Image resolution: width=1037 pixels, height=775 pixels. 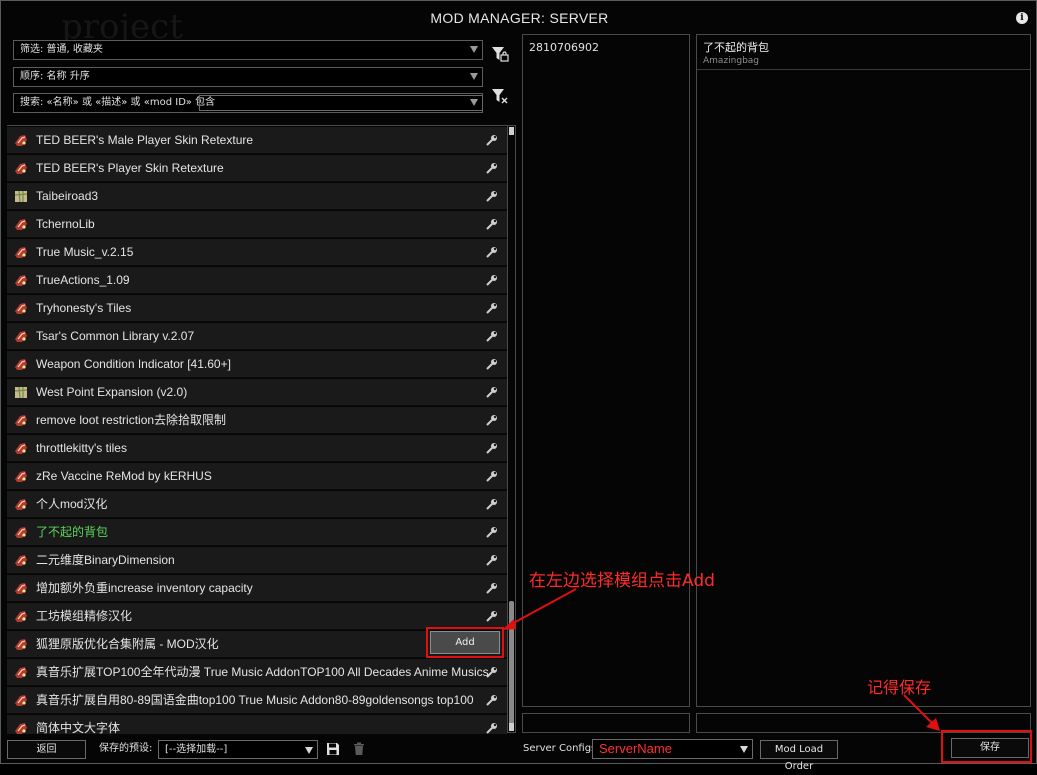 What do you see at coordinates (118, 102) in the screenshot?
I see `search-label: 搜索: «名称» 或 «描述» 或 «mod ID» 包含` at bounding box center [118, 102].